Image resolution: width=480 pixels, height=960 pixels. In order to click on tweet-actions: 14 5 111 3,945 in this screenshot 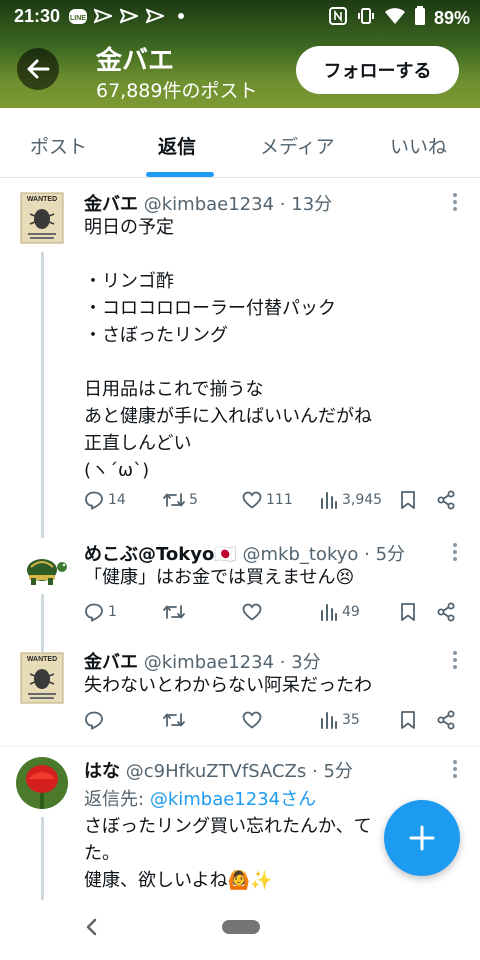, I will do `click(274, 503)`.